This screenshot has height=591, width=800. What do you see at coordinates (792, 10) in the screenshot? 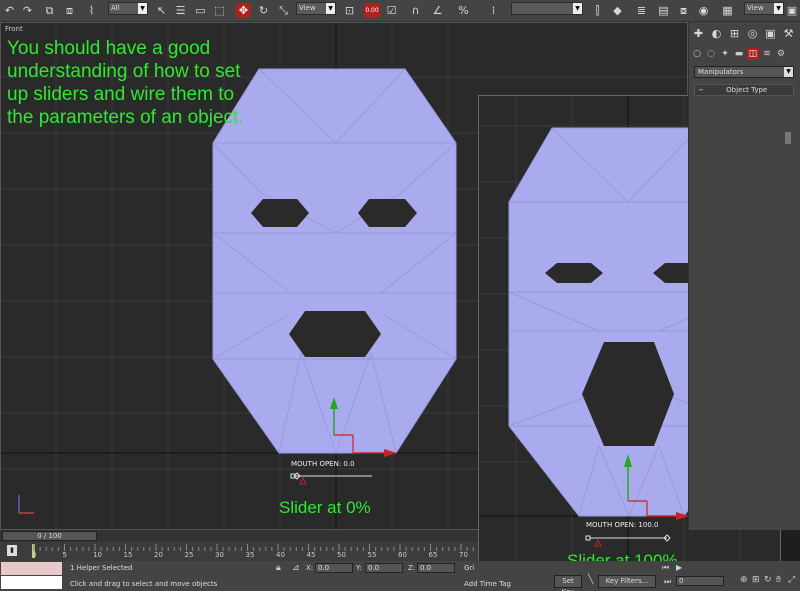
I see `render-icon: ▣` at bounding box center [792, 10].